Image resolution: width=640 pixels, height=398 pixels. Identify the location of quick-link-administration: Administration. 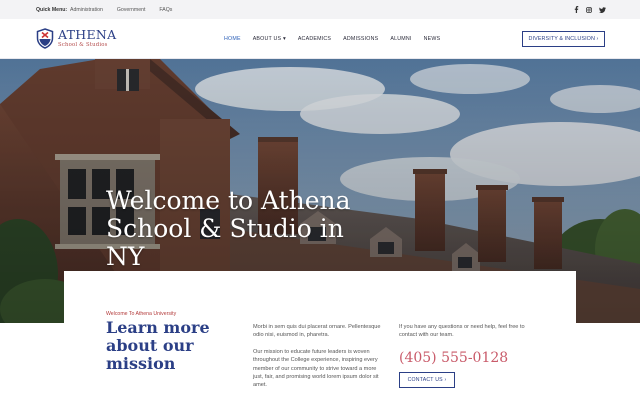
(86, 10).